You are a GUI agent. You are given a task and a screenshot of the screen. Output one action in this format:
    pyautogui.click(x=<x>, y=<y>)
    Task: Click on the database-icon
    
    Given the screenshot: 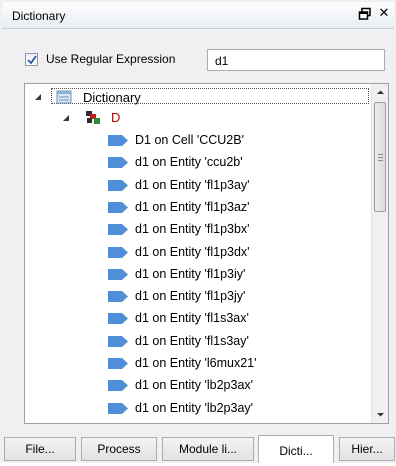 What is the action you would take?
    pyautogui.click(x=64, y=97)
    